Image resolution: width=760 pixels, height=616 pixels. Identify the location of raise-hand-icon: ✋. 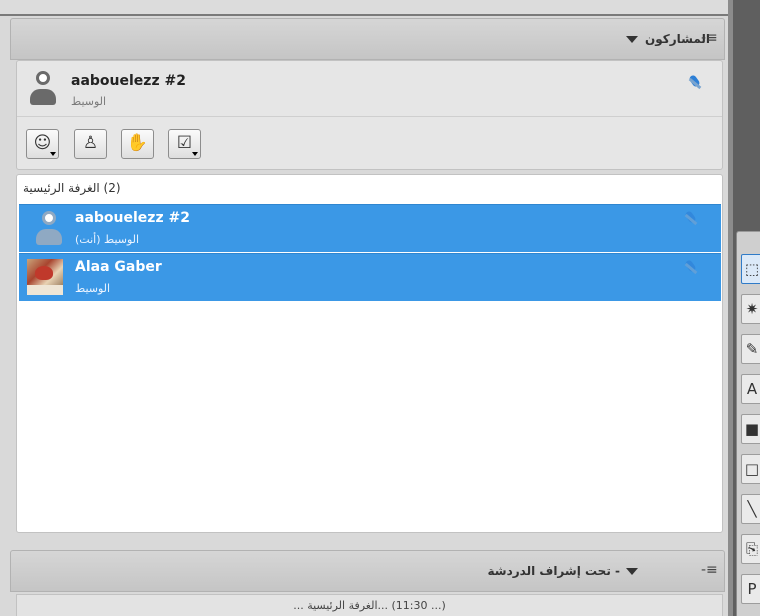
(137, 143).